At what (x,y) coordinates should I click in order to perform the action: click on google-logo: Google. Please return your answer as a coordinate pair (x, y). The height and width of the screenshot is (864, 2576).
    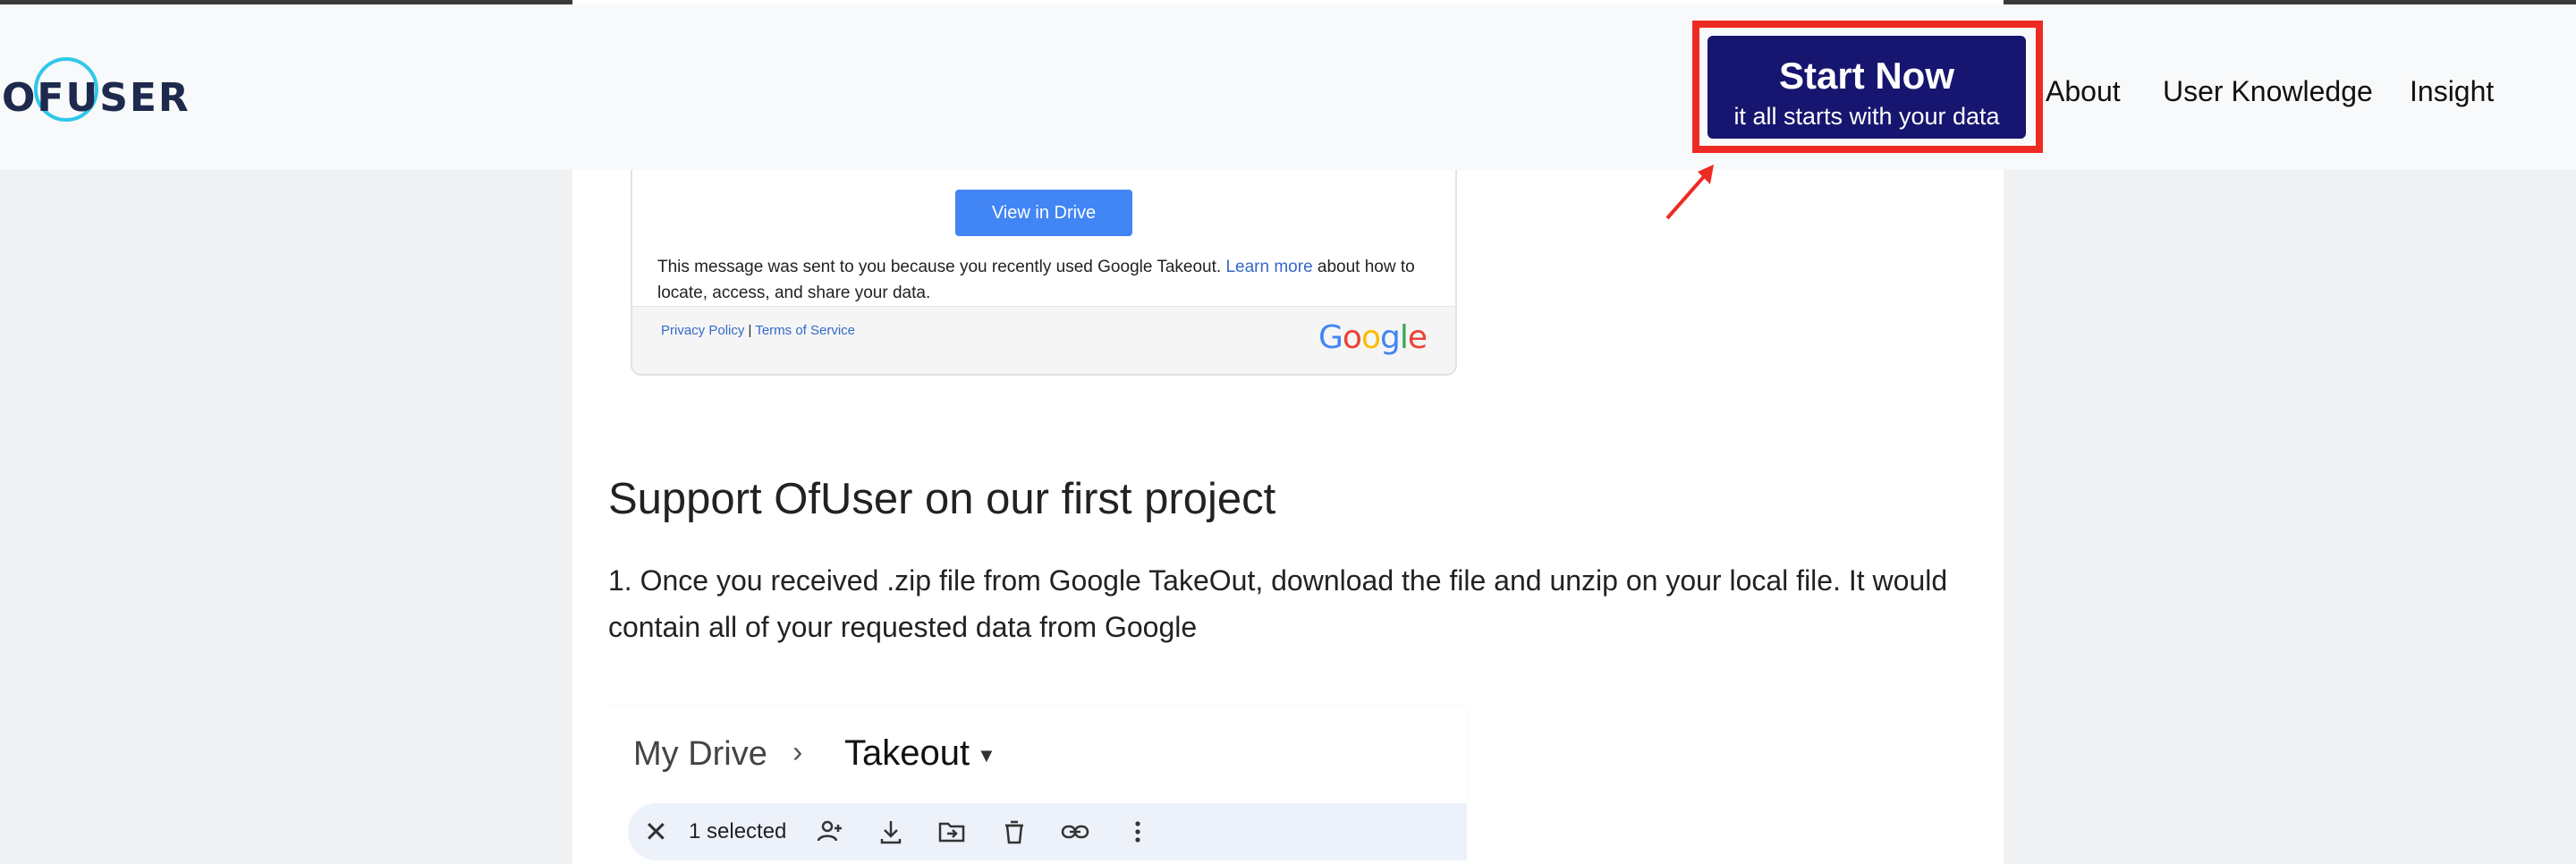
    Looking at the image, I should click on (1373, 337).